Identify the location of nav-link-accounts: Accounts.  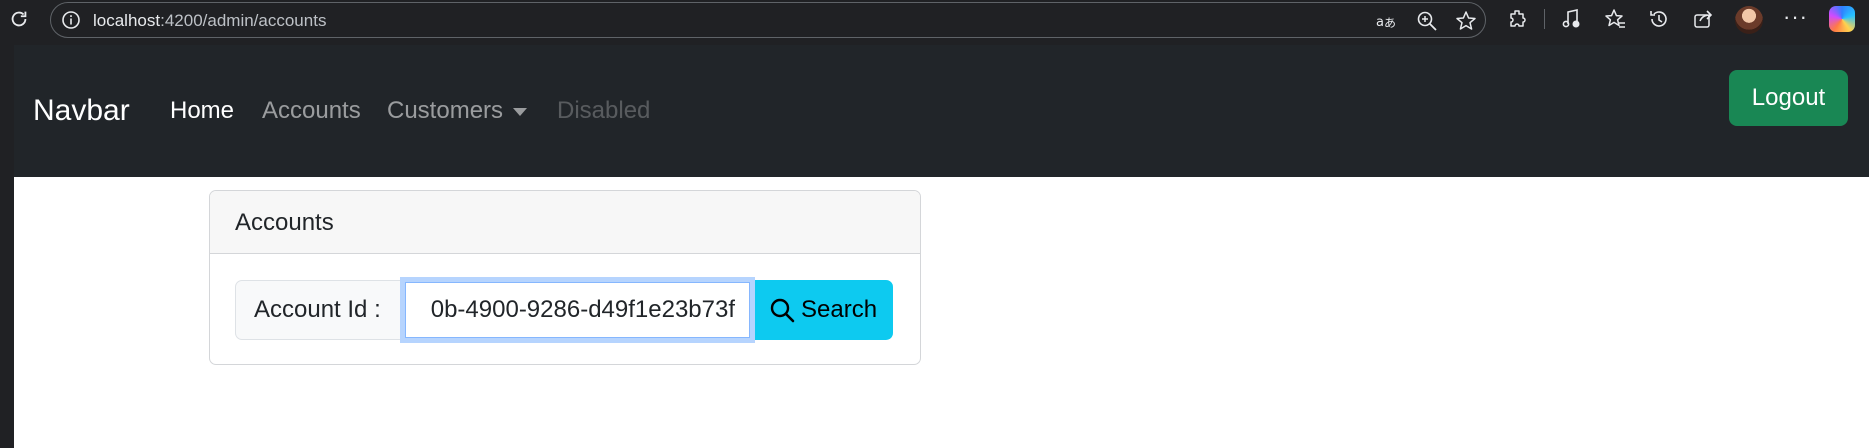
(311, 111).